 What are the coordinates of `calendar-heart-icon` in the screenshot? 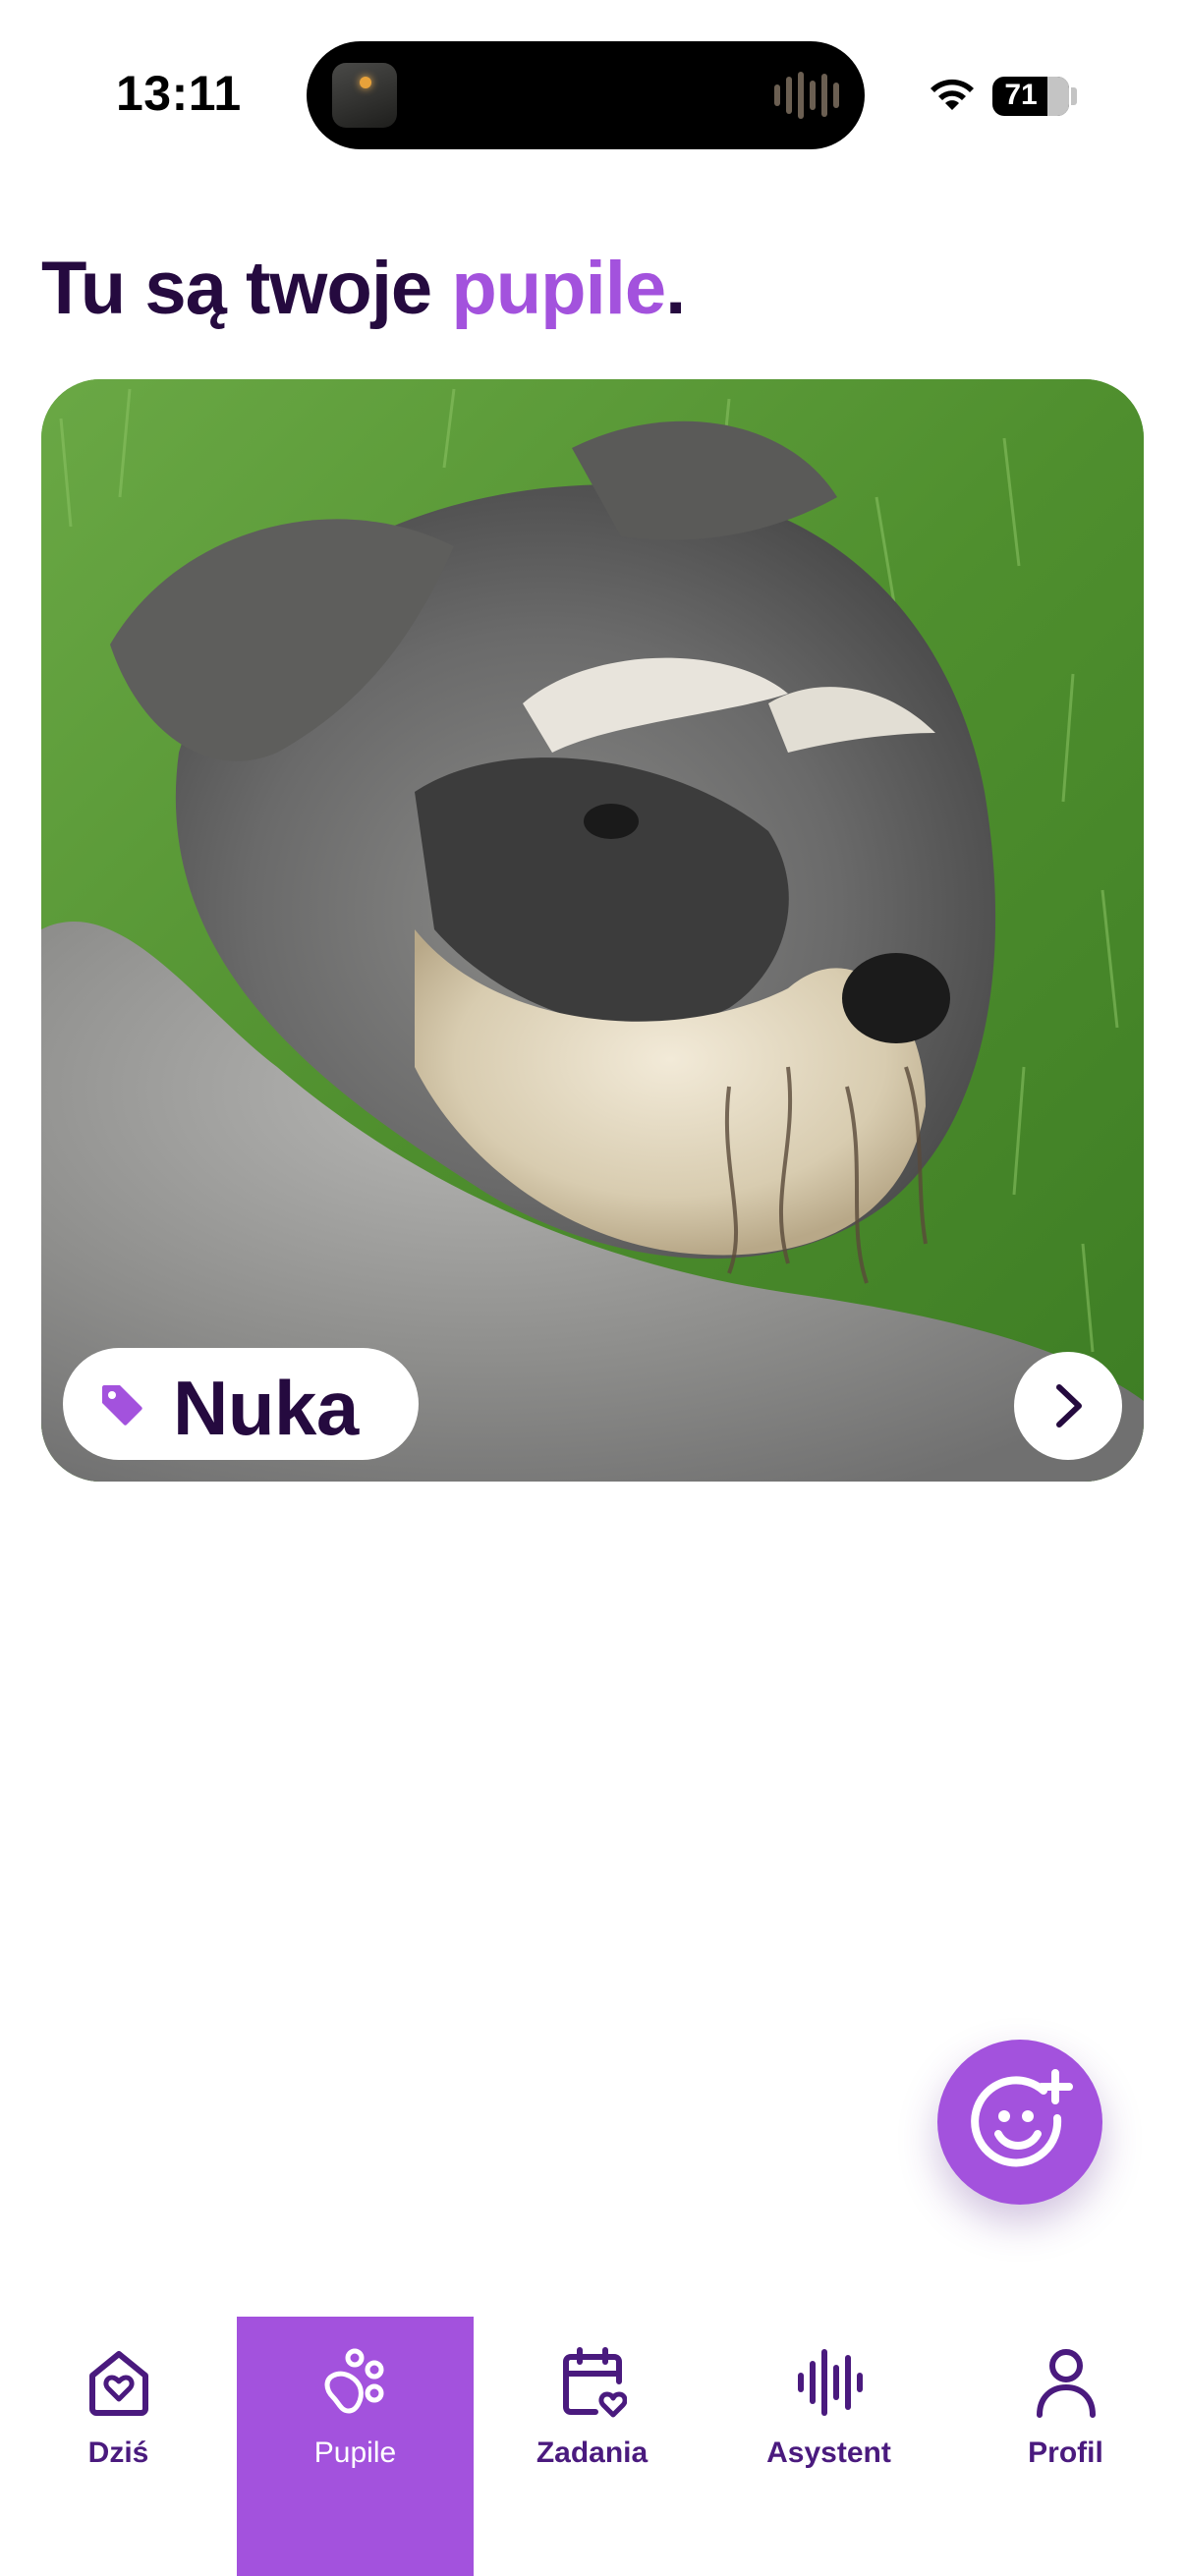 It's located at (595, 2382).